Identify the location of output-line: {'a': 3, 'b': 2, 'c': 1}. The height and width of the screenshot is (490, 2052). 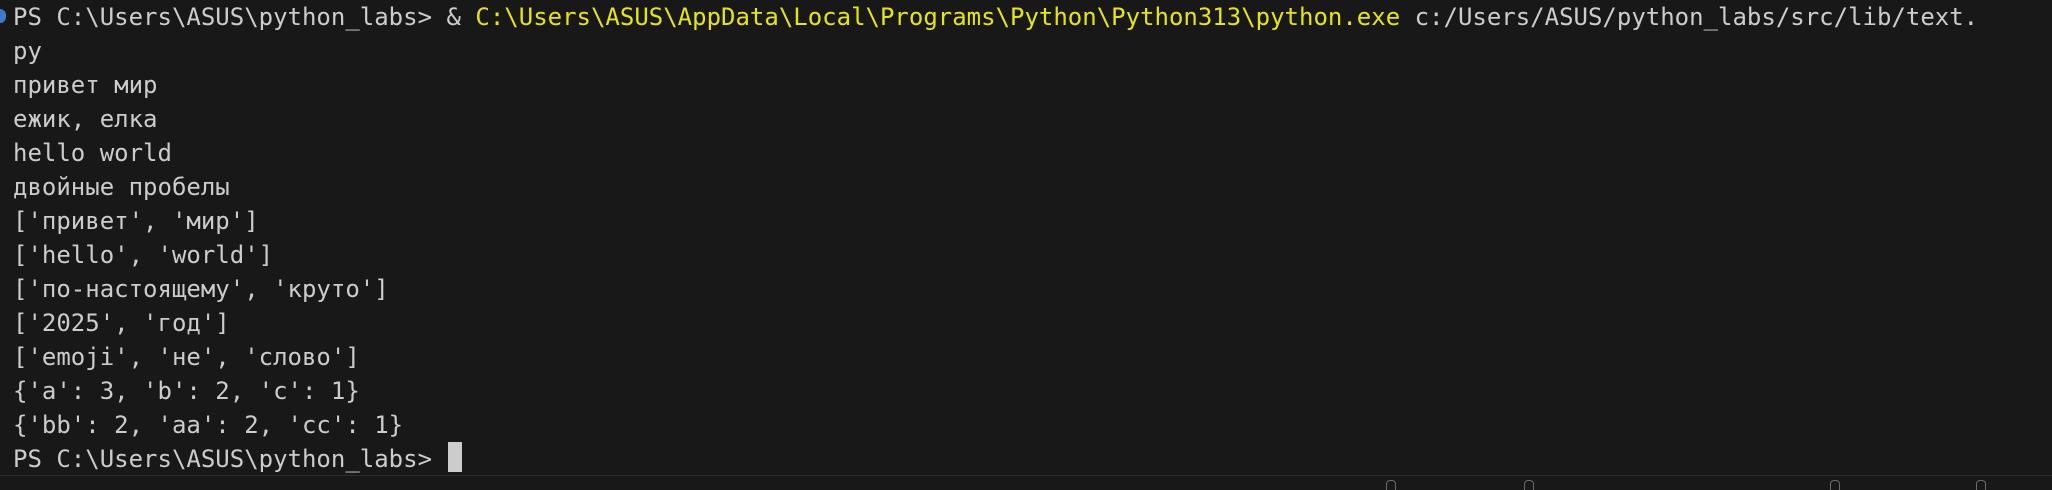
(186, 391).